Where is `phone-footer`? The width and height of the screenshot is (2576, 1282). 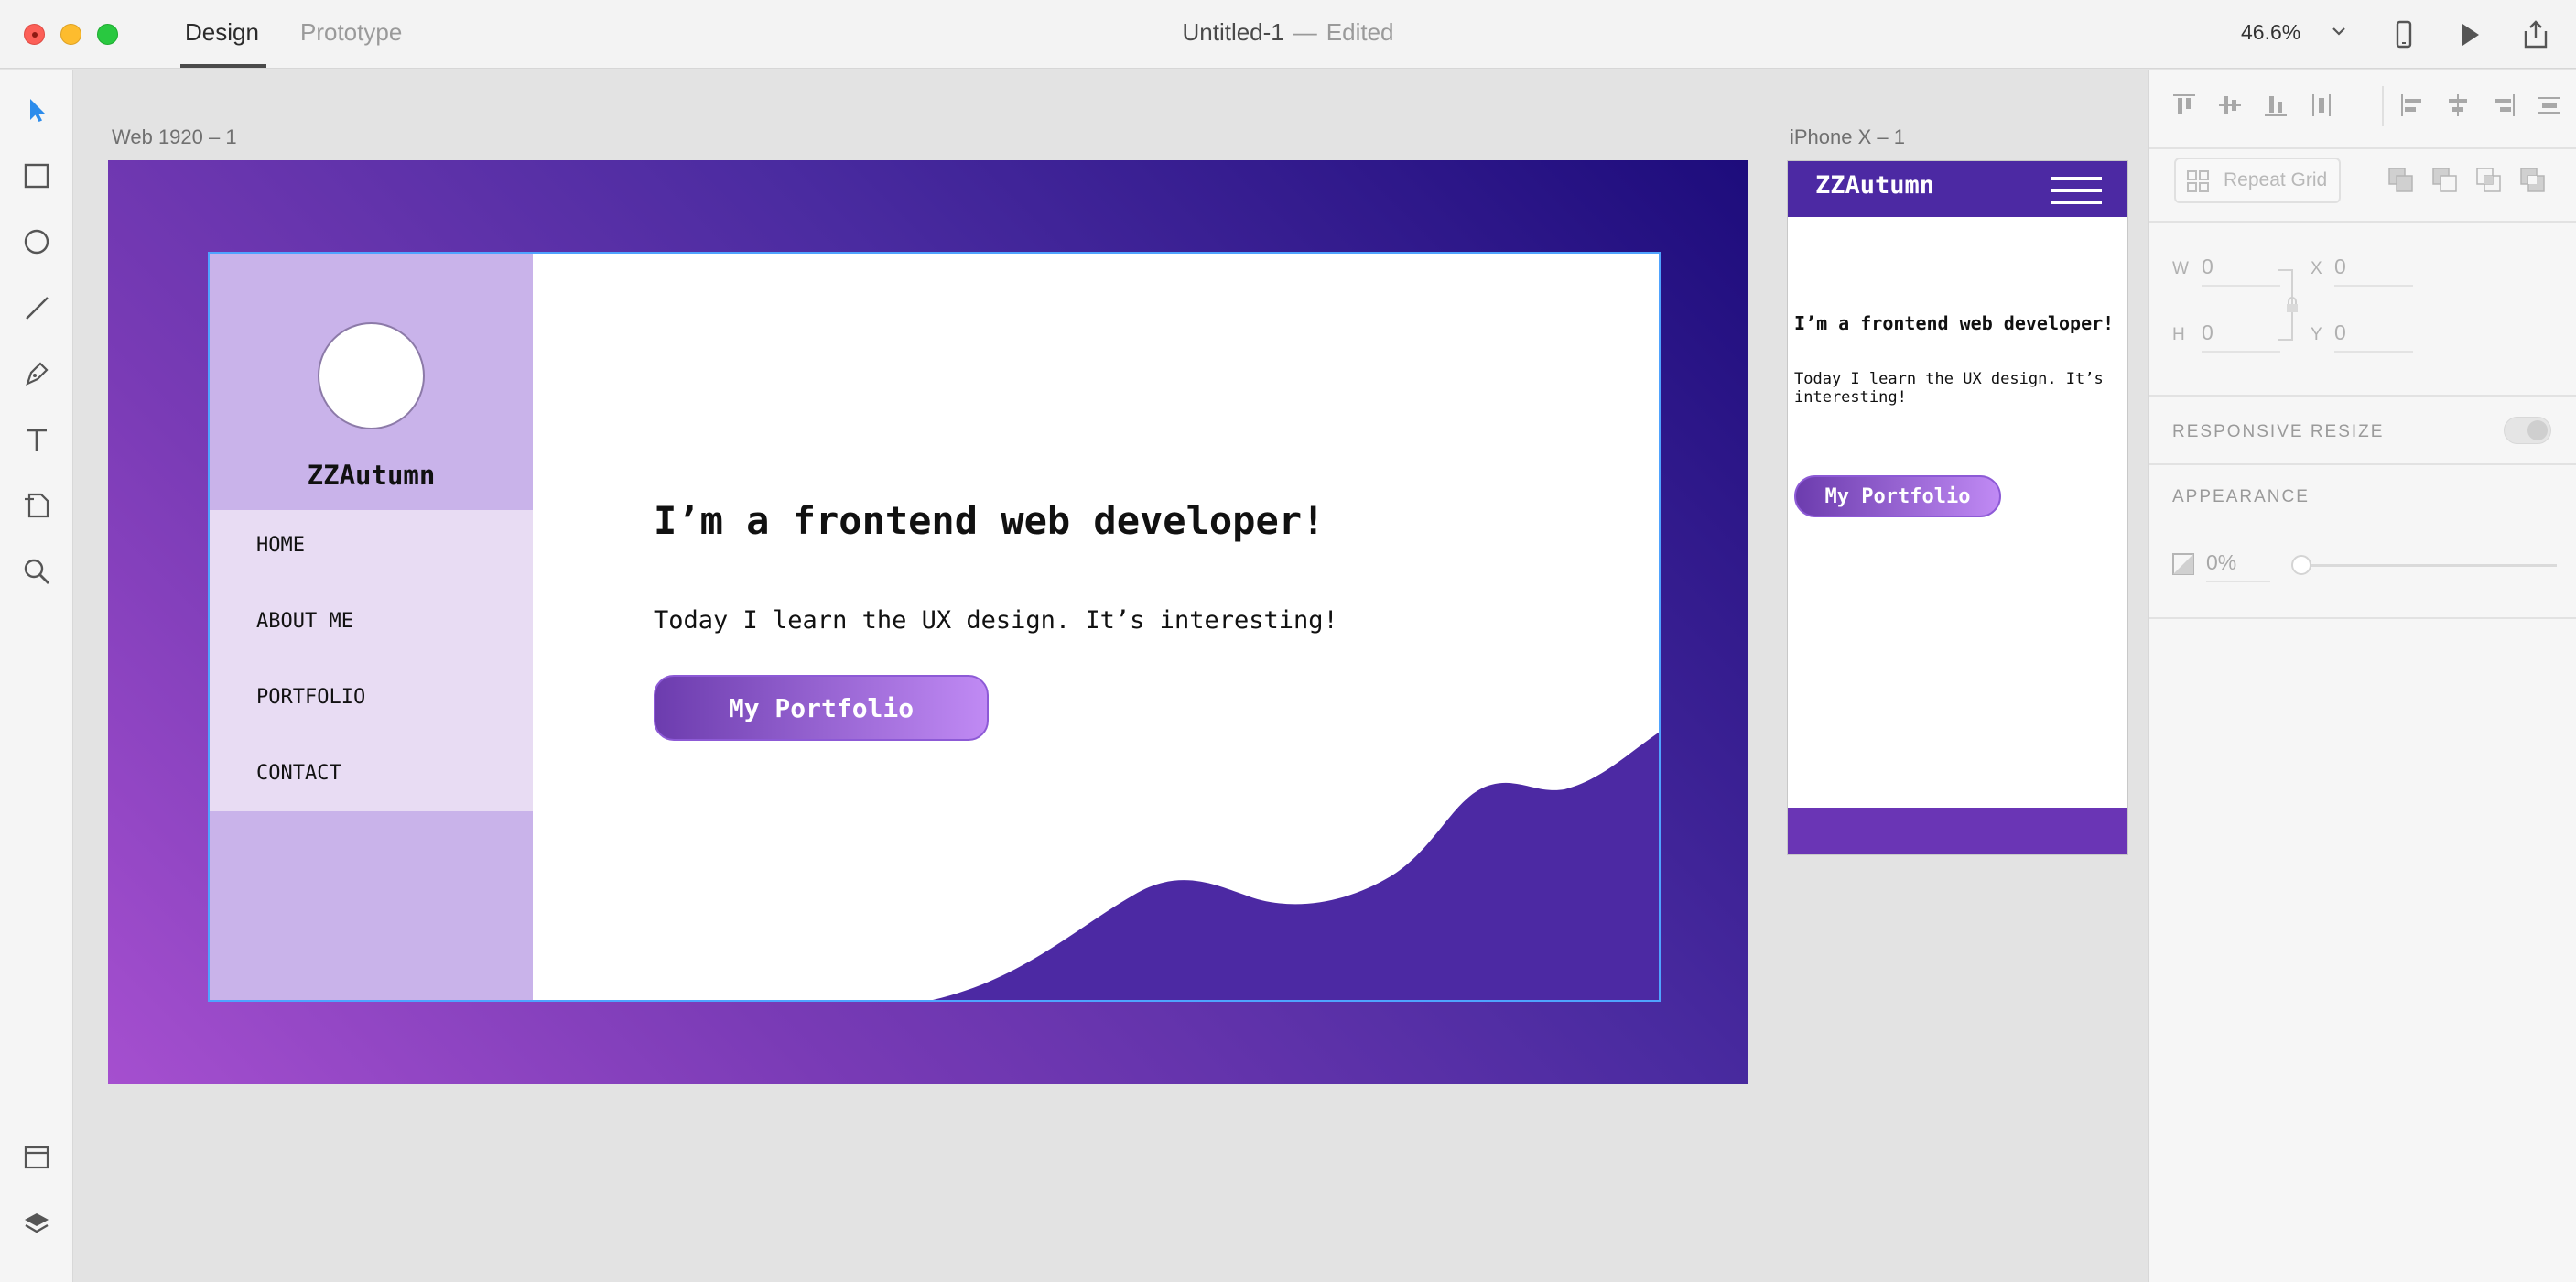 phone-footer is located at coordinates (1957, 831).